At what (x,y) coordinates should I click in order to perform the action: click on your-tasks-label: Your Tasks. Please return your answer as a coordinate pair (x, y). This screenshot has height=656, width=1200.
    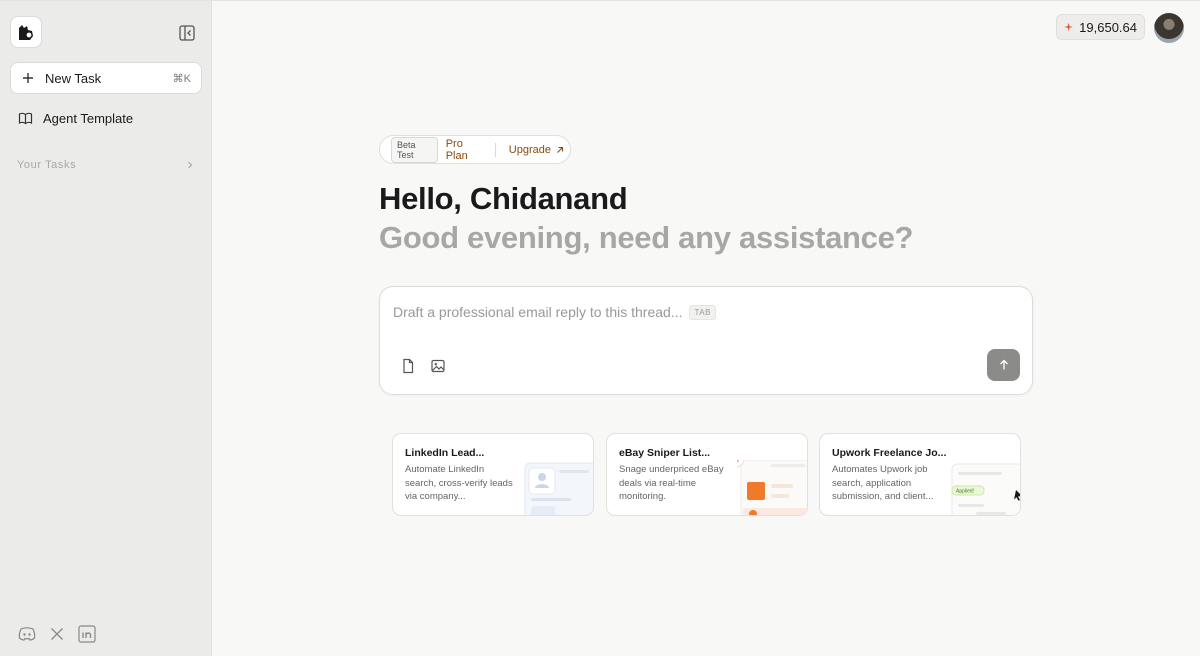
    Looking at the image, I should click on (47, 165).